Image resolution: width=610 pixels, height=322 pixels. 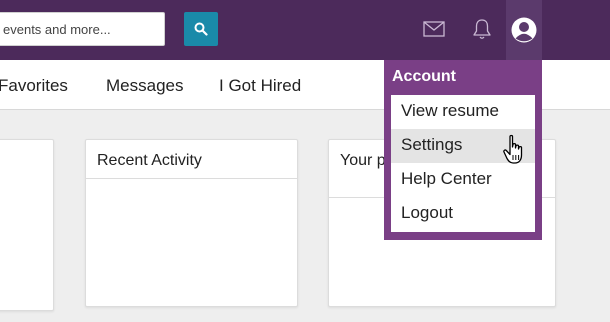 I want to click on card-title: Recent Activity, so click(x=149, y=160).